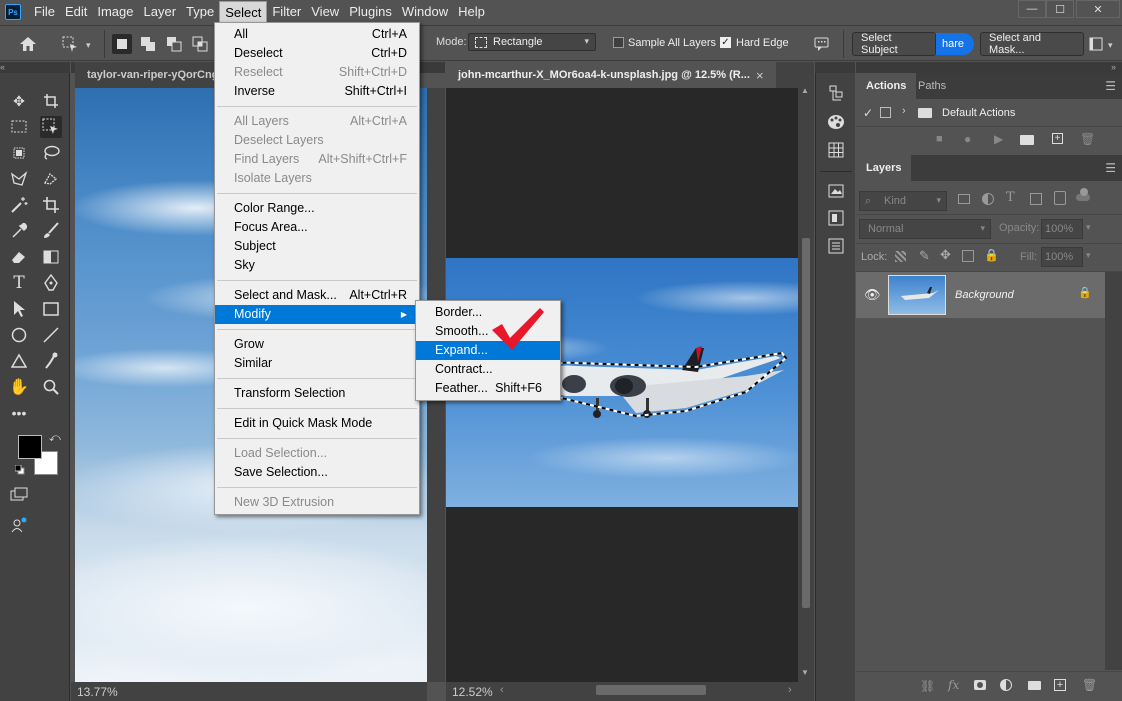 Image resolution: width=1122 pixels, height=701 pixels. What do you see at coordinates (760, 75) in the screenshot?
I see `close-tab-icon: ×` at bounding box center [760, 75].